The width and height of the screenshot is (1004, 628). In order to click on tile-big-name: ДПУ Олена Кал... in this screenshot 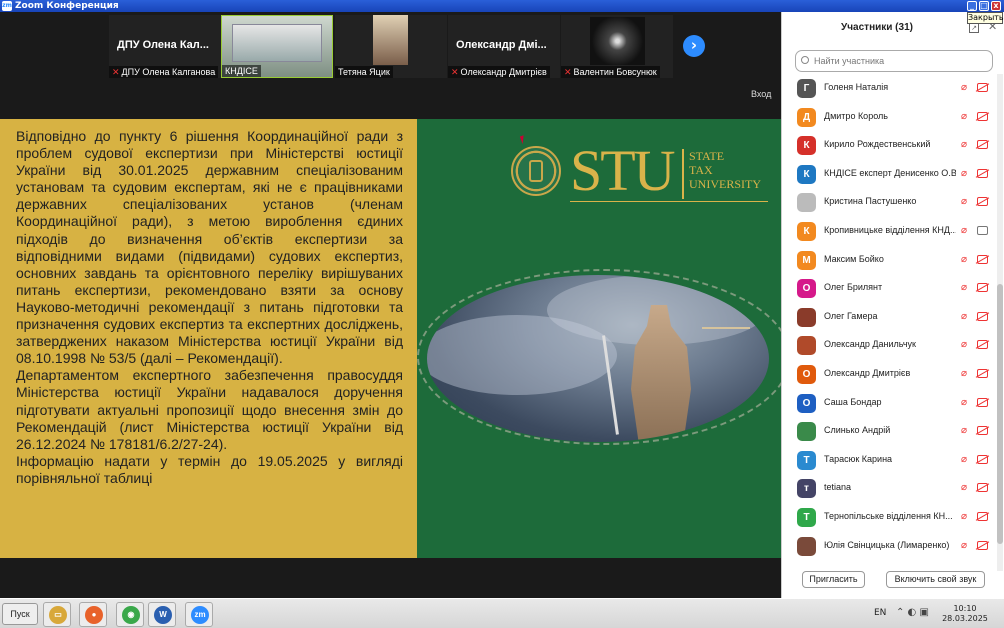, I will do `click(163, 45)`.